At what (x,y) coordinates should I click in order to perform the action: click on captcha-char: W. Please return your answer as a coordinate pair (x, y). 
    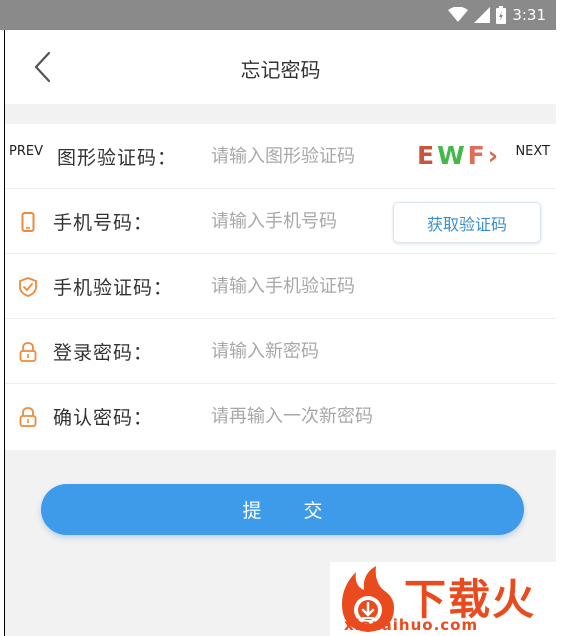
    Looking at the image, I should click on (451, 155).